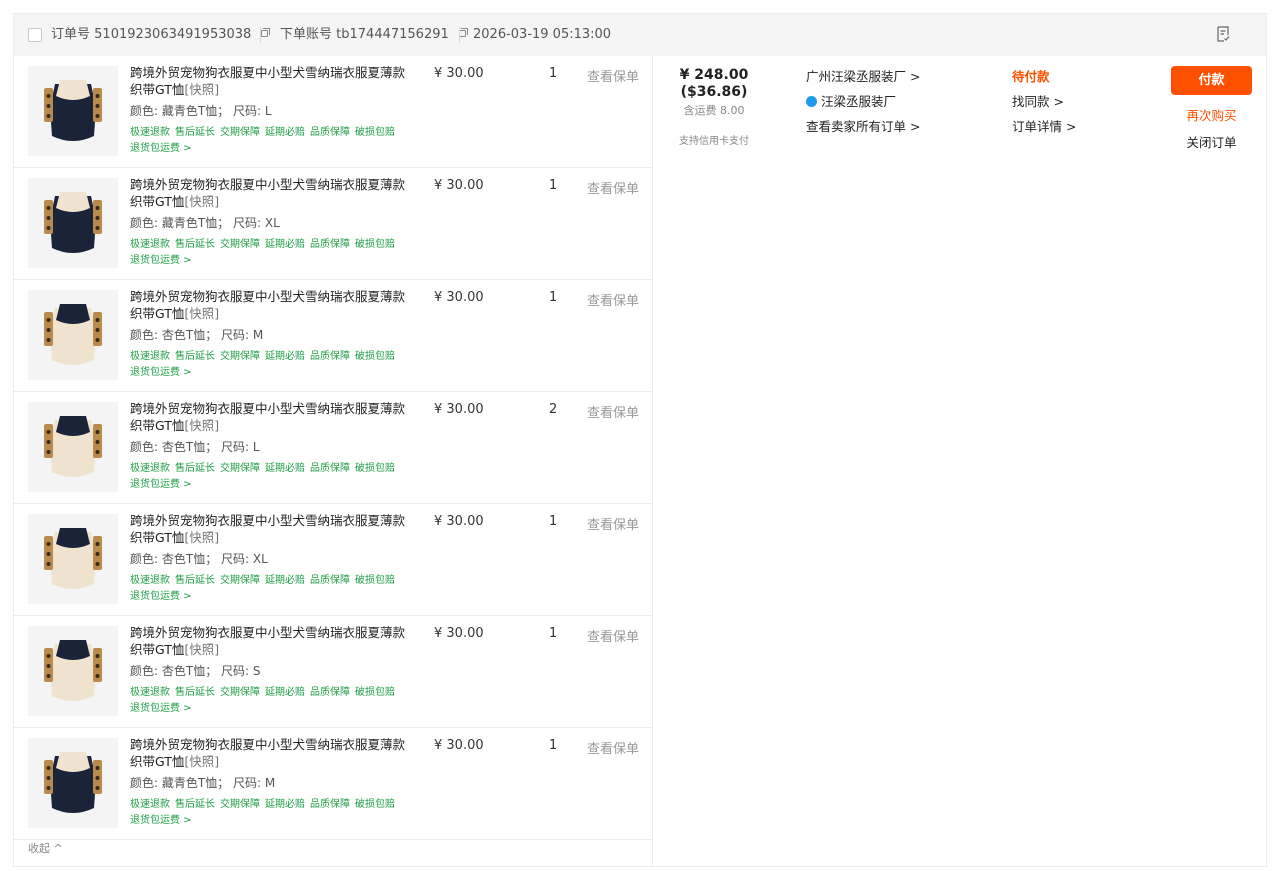 This screenshot has height=871, width=1280. Describe the element at coordinates (201, 111) in the screenshot. I see `product-spec: 颜色: 藏青色T恤； 尺码: L` at that location.